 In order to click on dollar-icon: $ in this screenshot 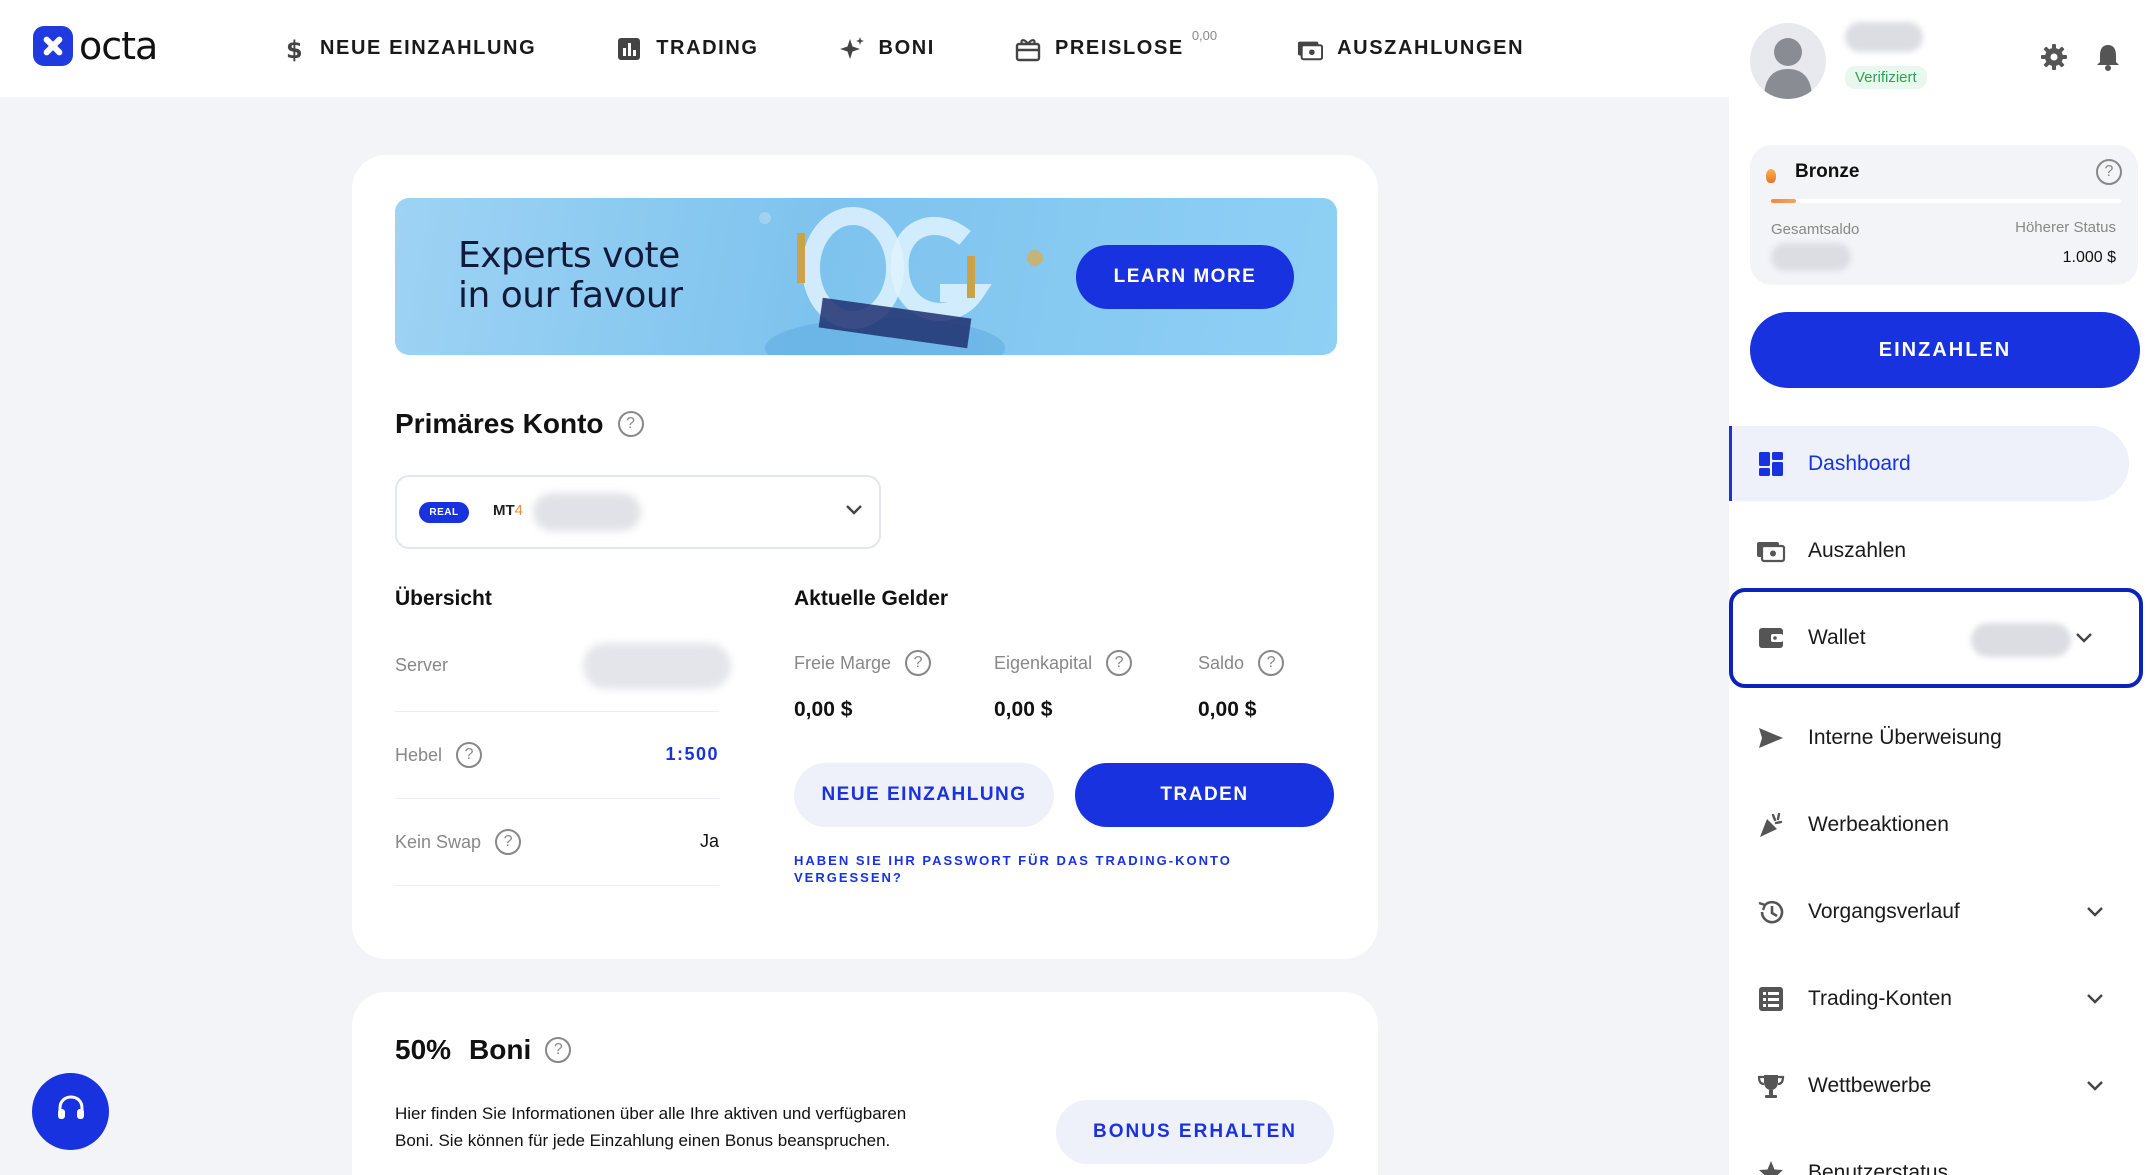, I will do `click(293, 49)`.